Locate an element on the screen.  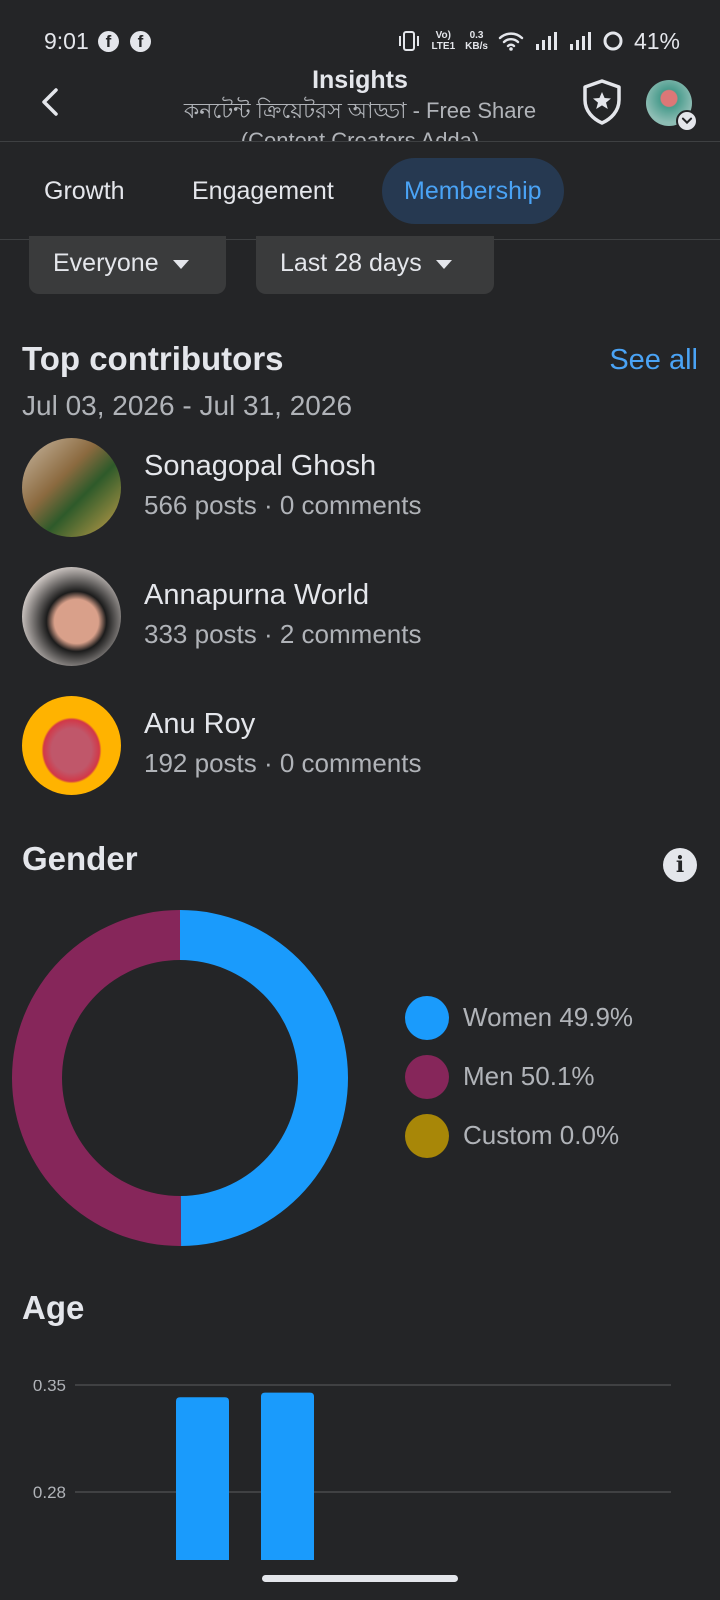
date-range: Jul 03, 2026 - Jul 31, 2026 is located at coordinates (187, 405).